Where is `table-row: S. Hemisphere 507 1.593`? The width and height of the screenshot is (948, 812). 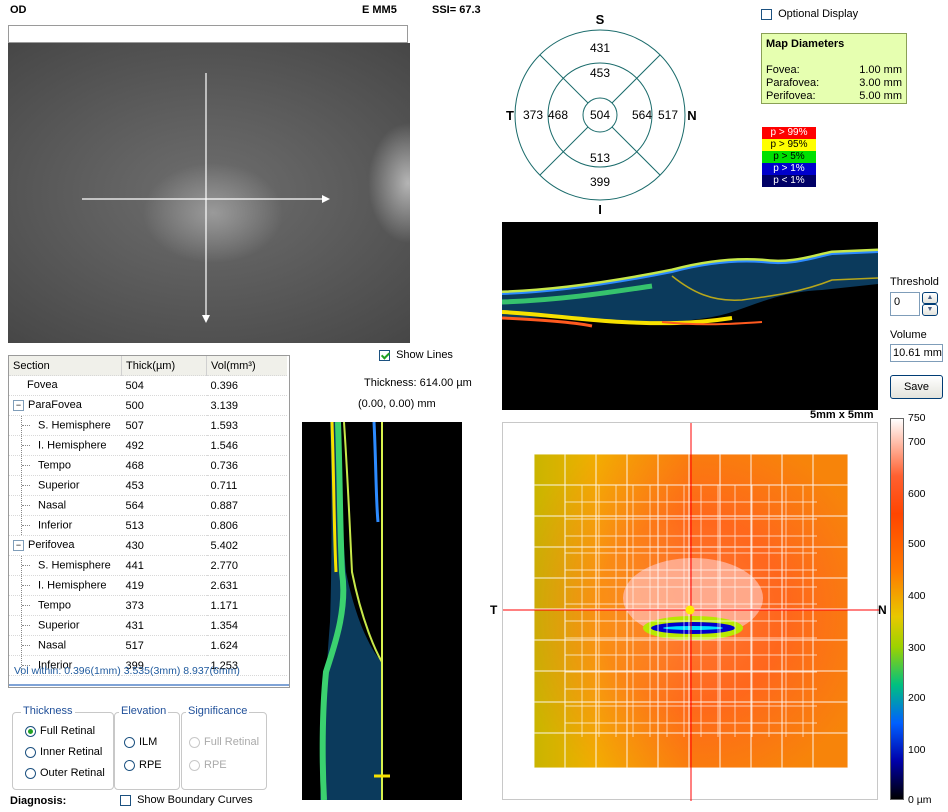
table-row: S. Hemisphere 507 1.593 is located at coordinates (148, 425).